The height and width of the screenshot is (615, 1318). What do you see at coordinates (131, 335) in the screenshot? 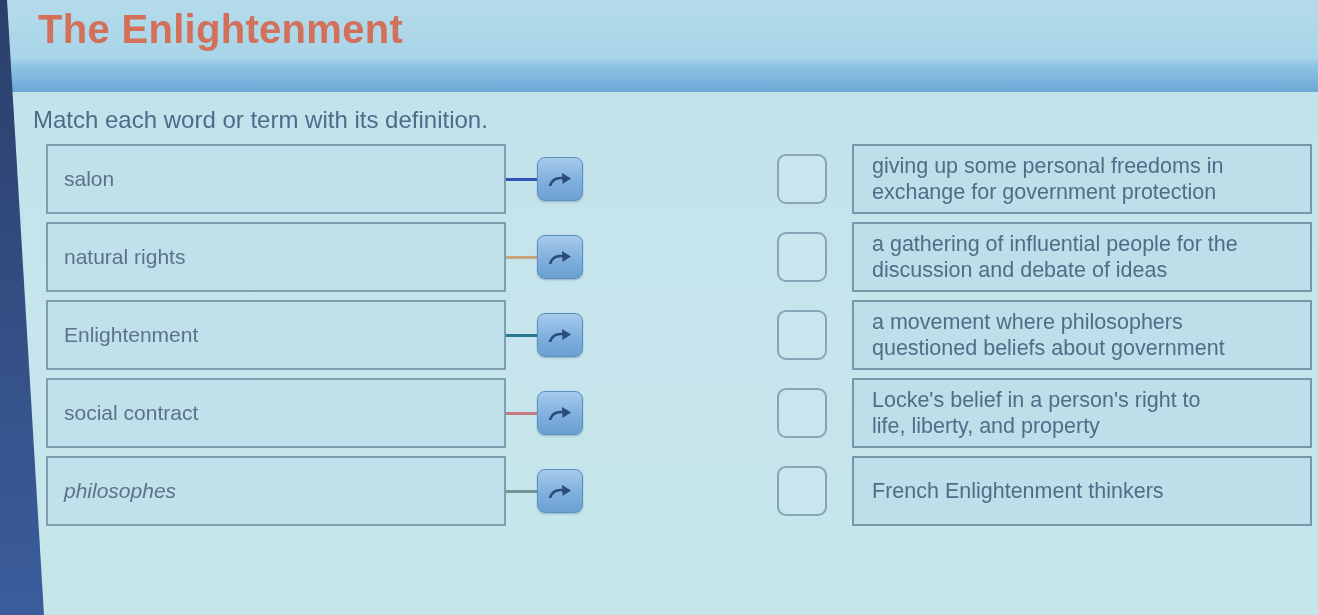
I see `term-text: Enlightenment` at bounding box center [131, 335].